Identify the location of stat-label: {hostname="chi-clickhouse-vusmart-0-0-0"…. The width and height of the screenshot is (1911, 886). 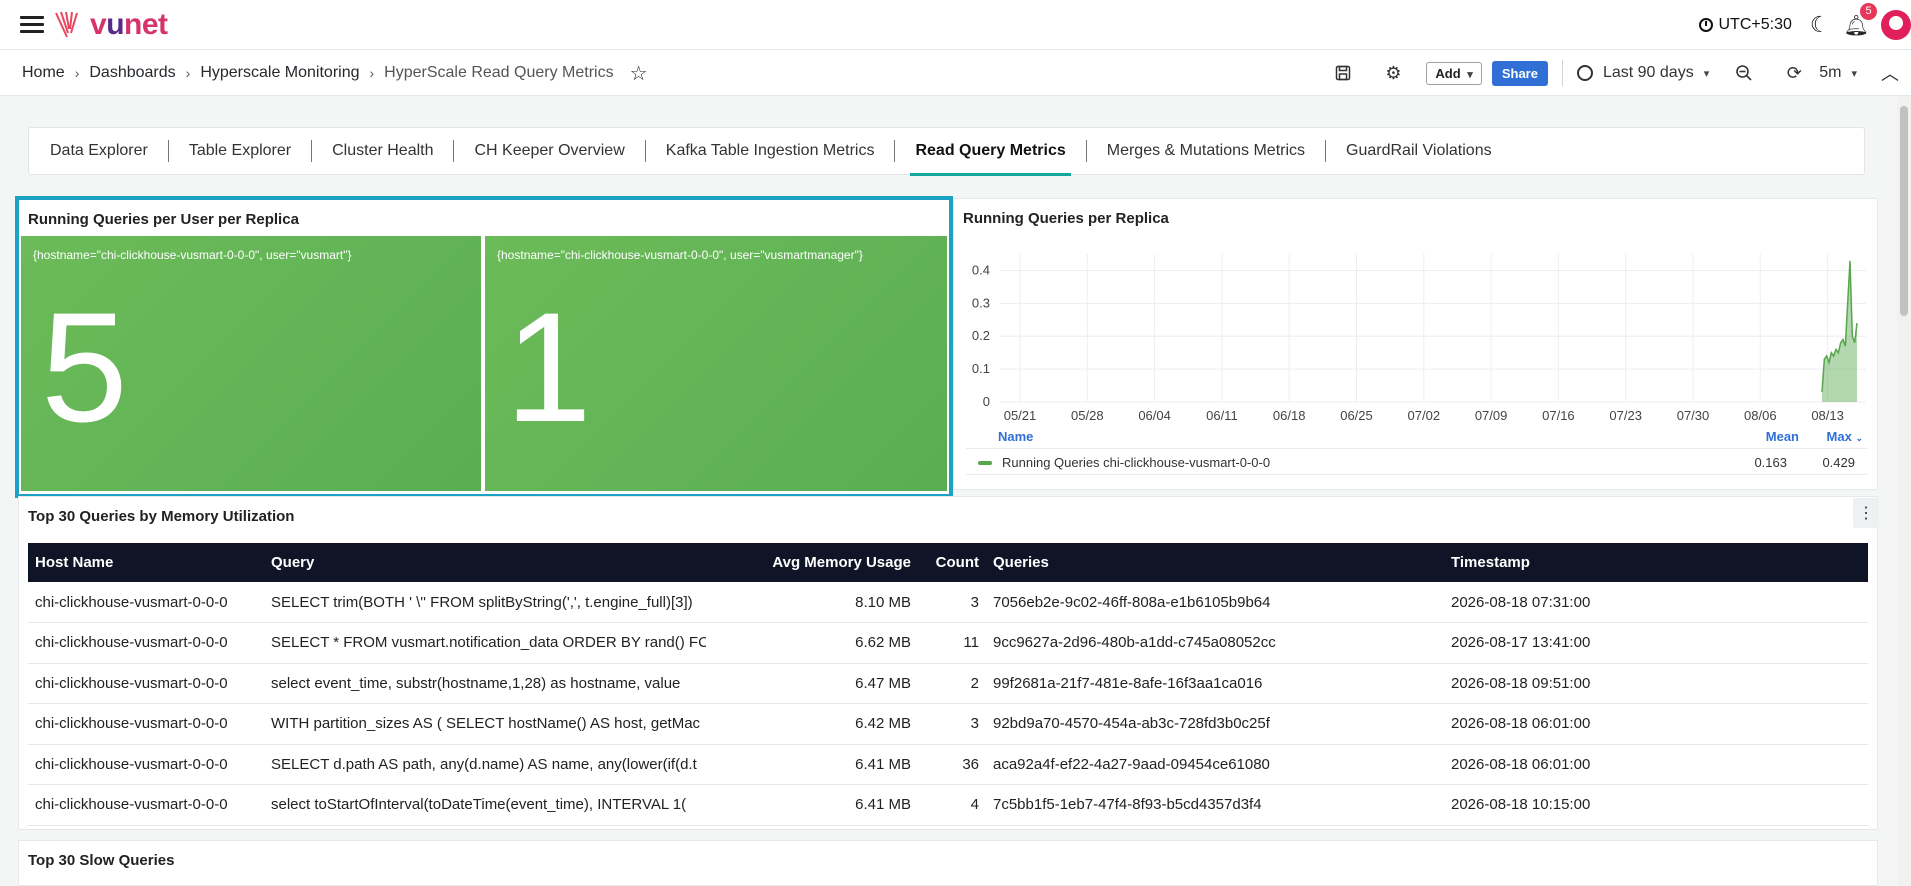
(680, 255).